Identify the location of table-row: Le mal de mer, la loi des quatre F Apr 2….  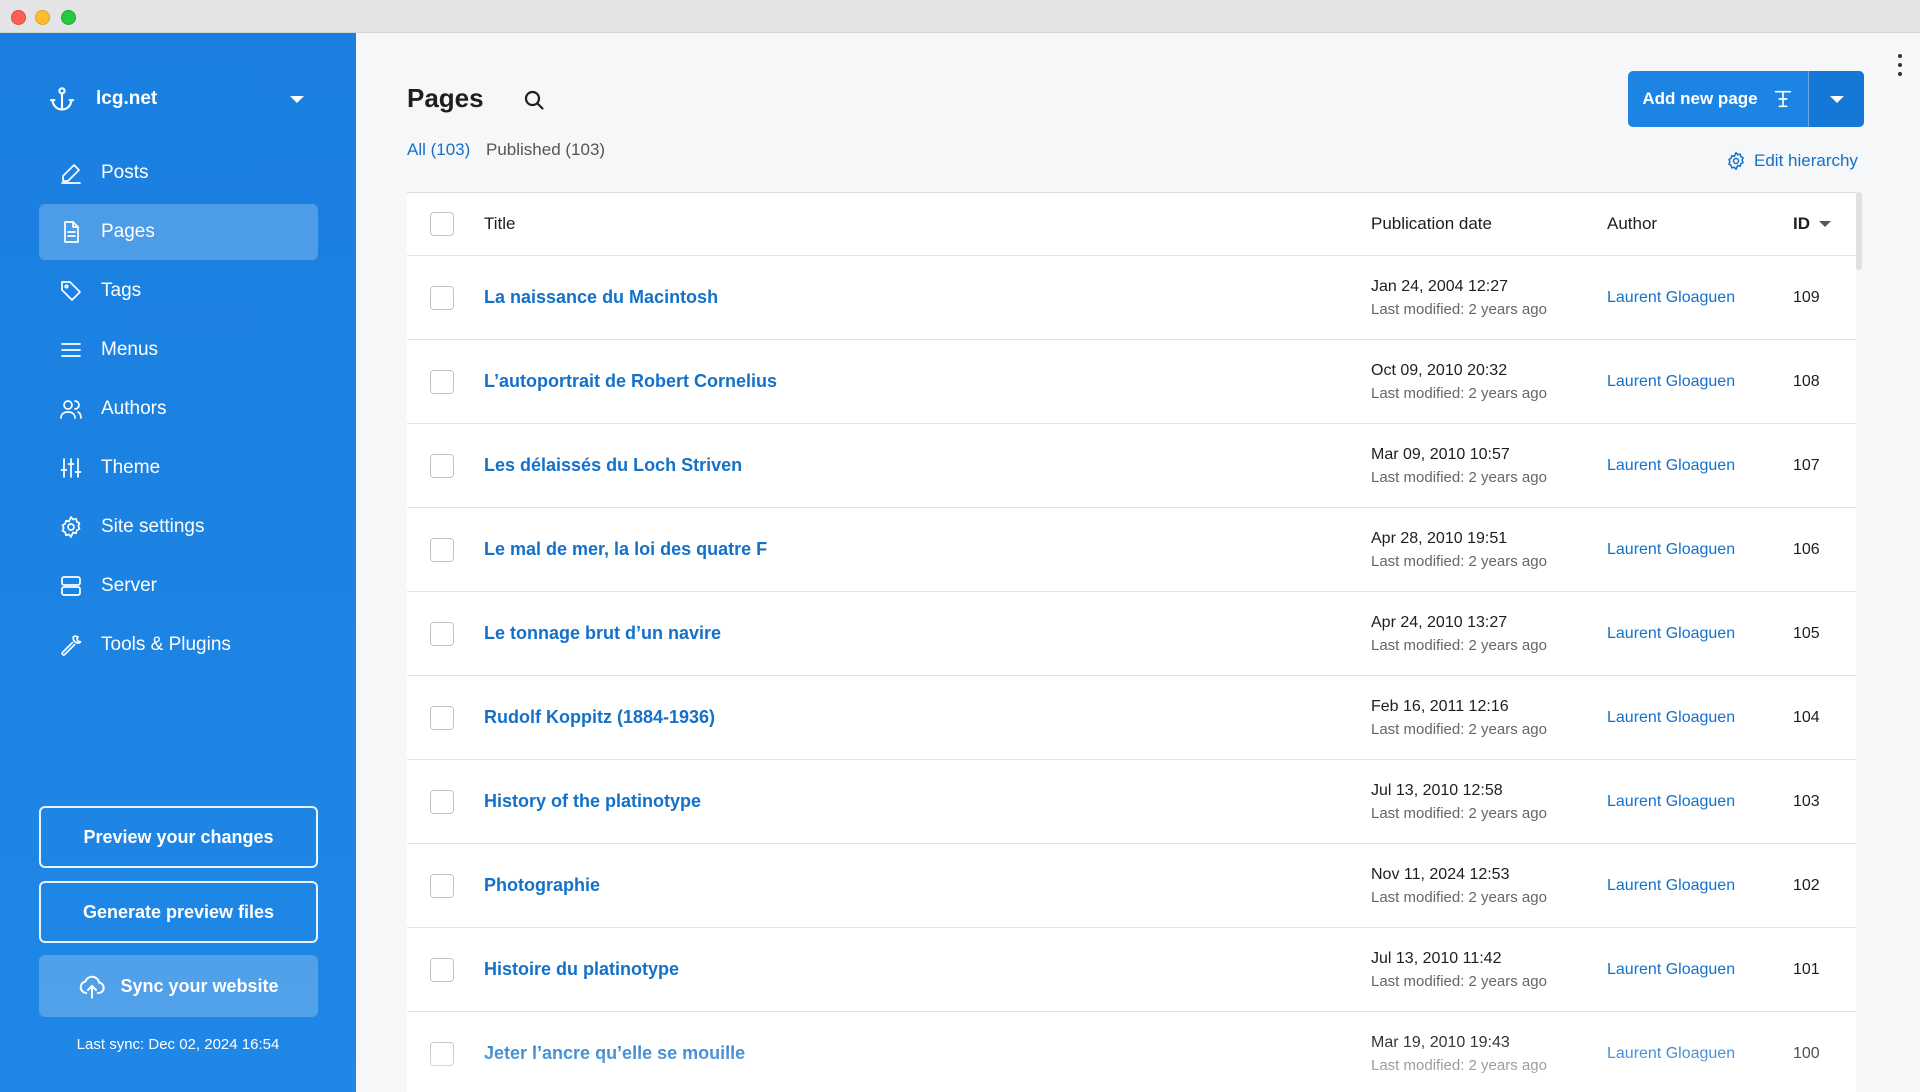
(1131, 550).